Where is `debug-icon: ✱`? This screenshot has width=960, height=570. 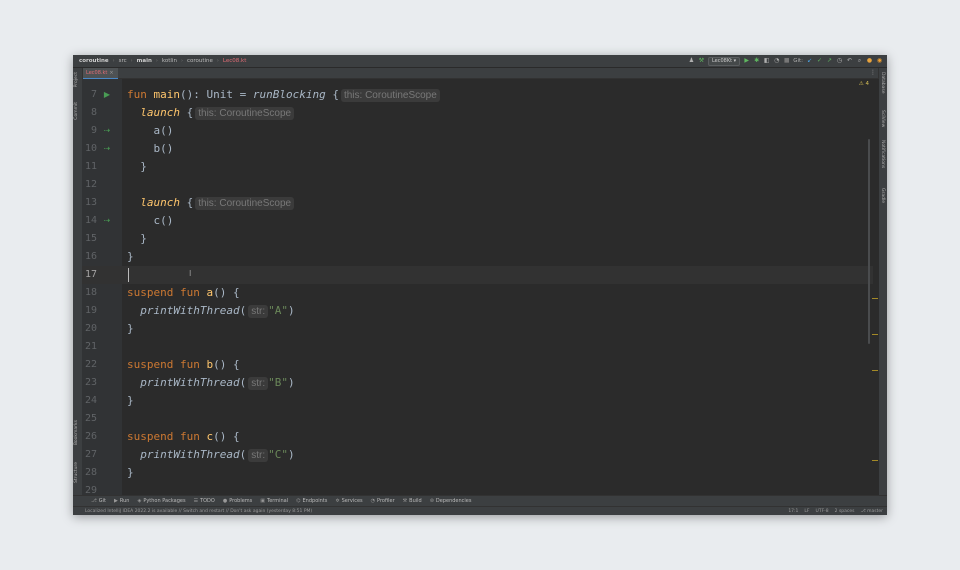
debug-icon: ✱ is located at coordinates (756, 61).